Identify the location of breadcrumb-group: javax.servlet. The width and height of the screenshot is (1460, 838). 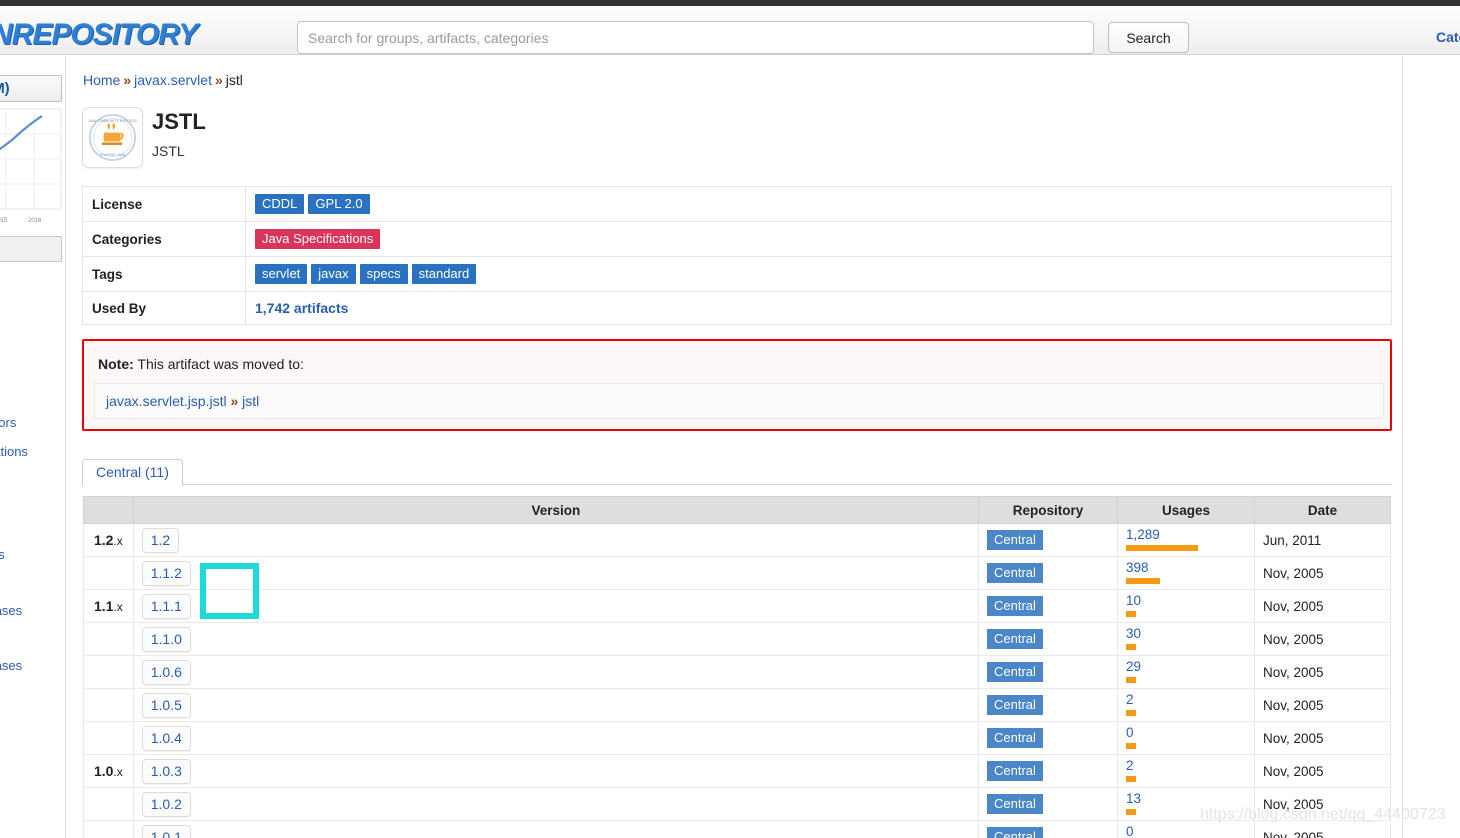
(173, 80).